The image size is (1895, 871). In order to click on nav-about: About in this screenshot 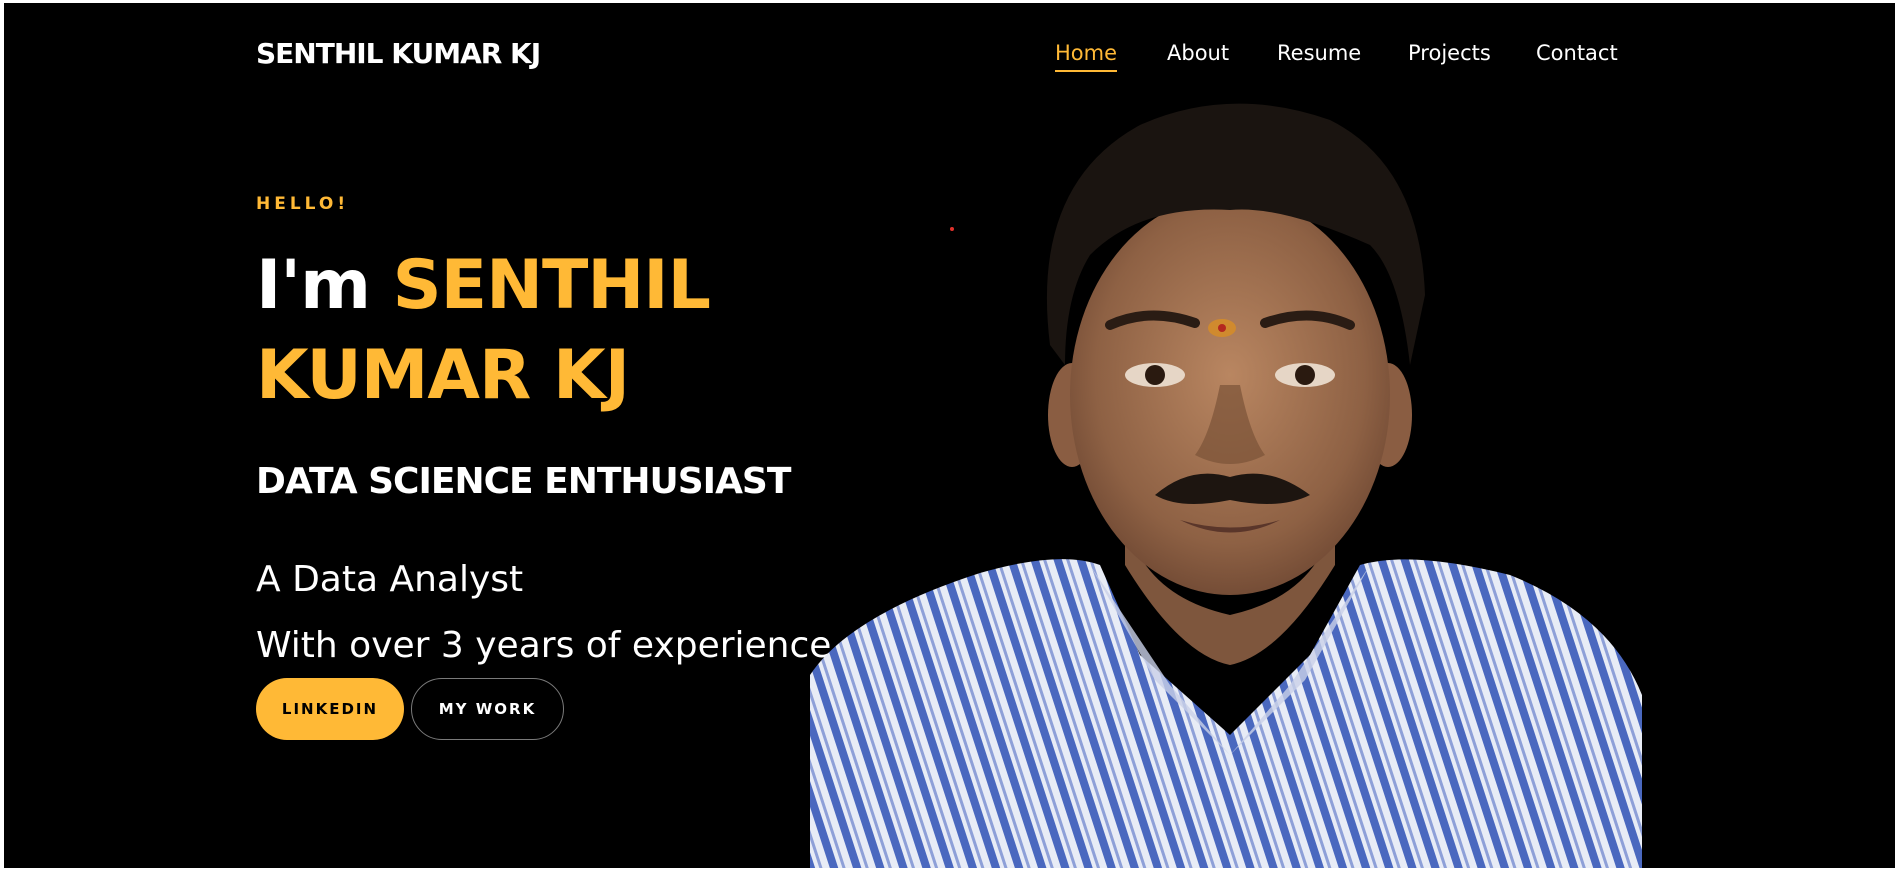, I will do `click(1198, 53)`.